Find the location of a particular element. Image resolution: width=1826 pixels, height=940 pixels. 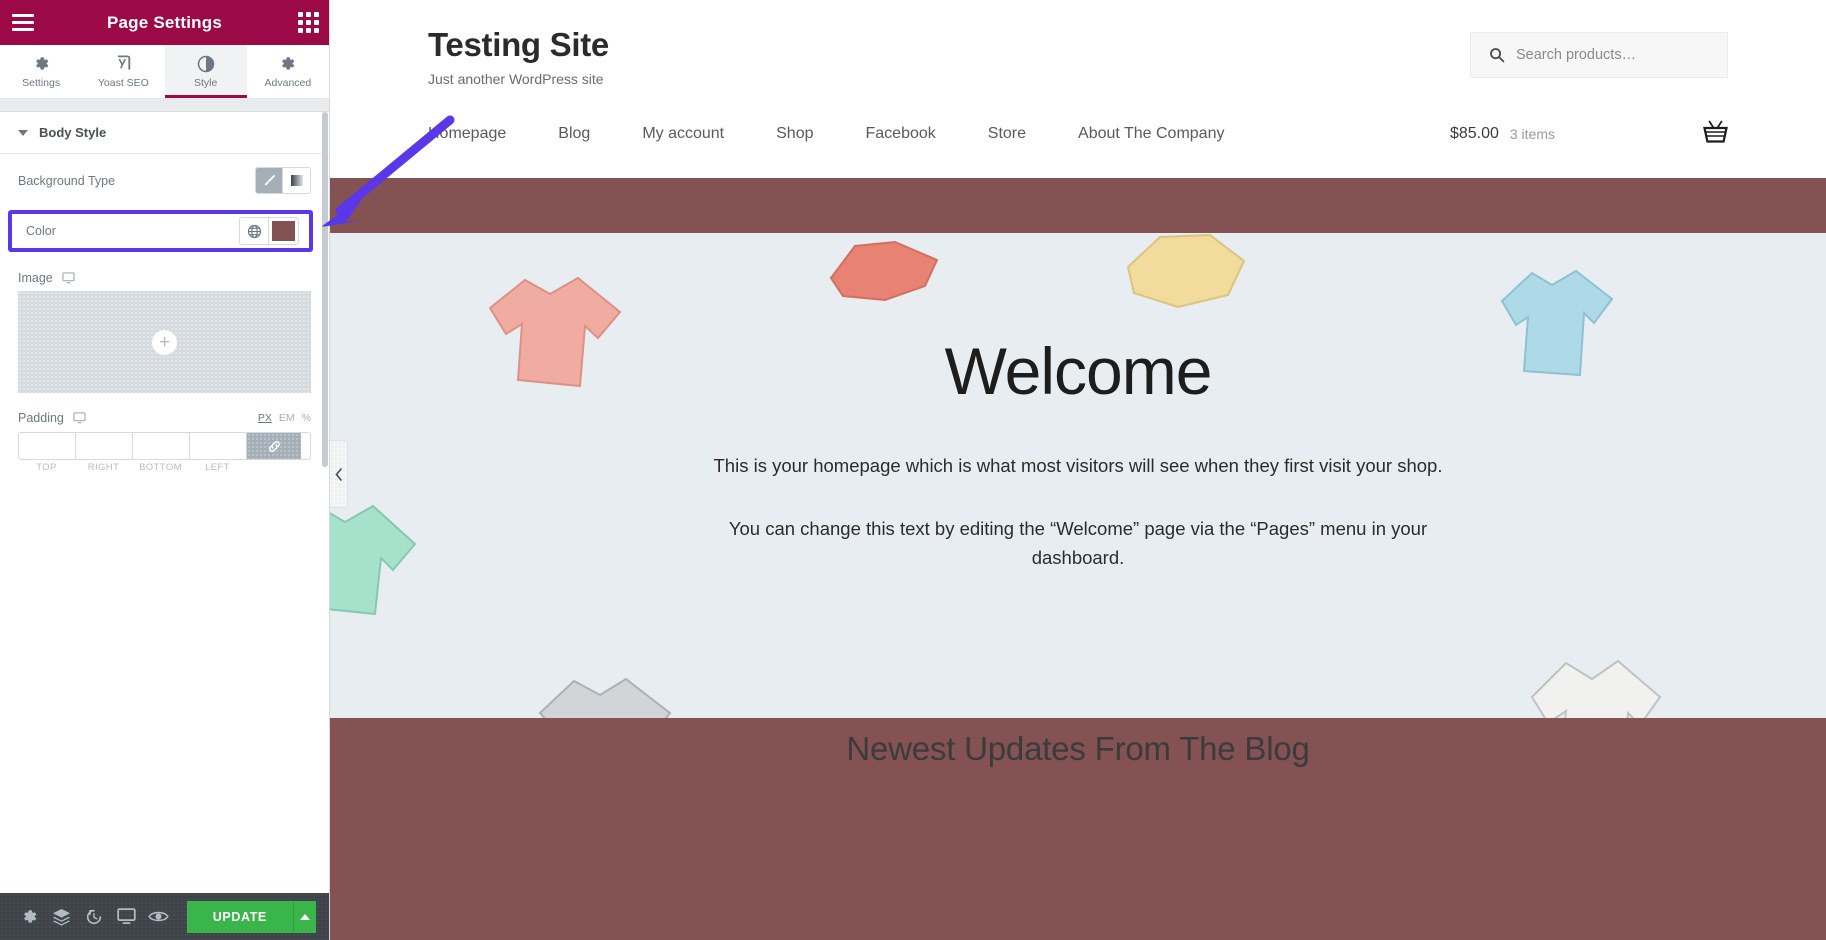

tab-yoast-seo: Yoast SEO is located at coordinates (123, 71).